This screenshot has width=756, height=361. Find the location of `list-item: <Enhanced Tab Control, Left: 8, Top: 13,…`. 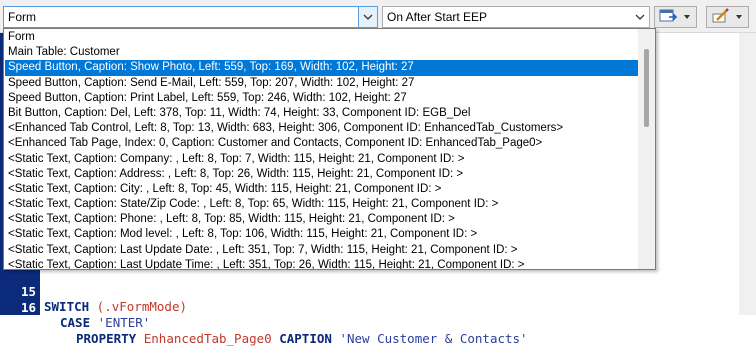

list-item: <Enhanced Tab Control, Left: 8, Top: 13,… is located at coordinates (322, 128).